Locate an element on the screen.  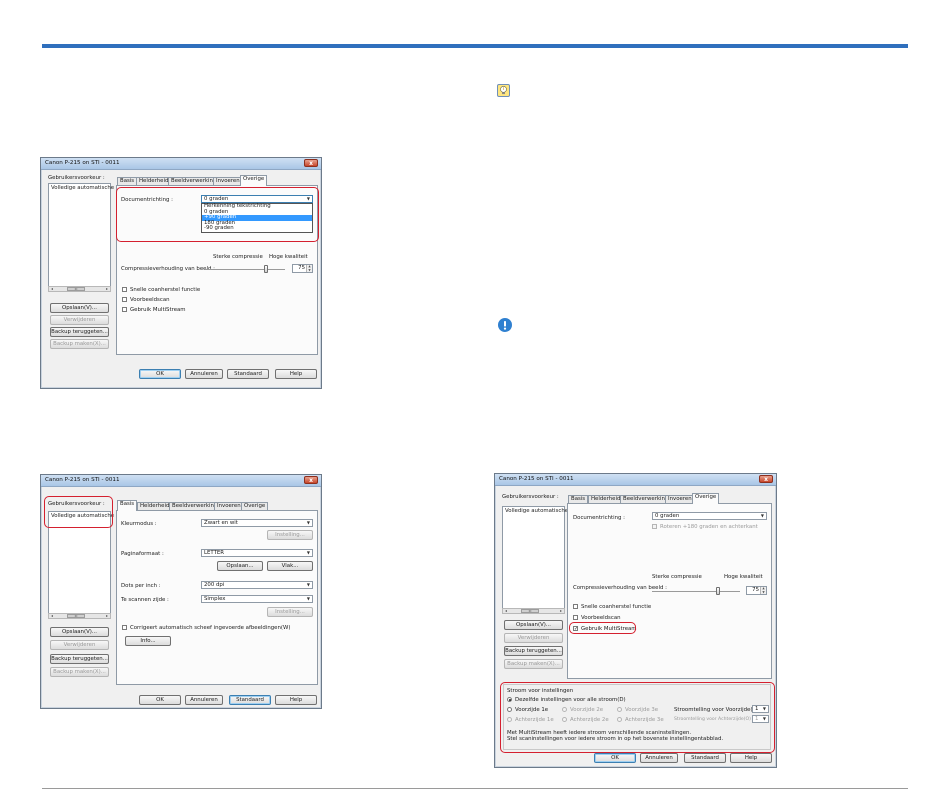
multistream-checkbox: ✓ is located at coordinates (575, 629).